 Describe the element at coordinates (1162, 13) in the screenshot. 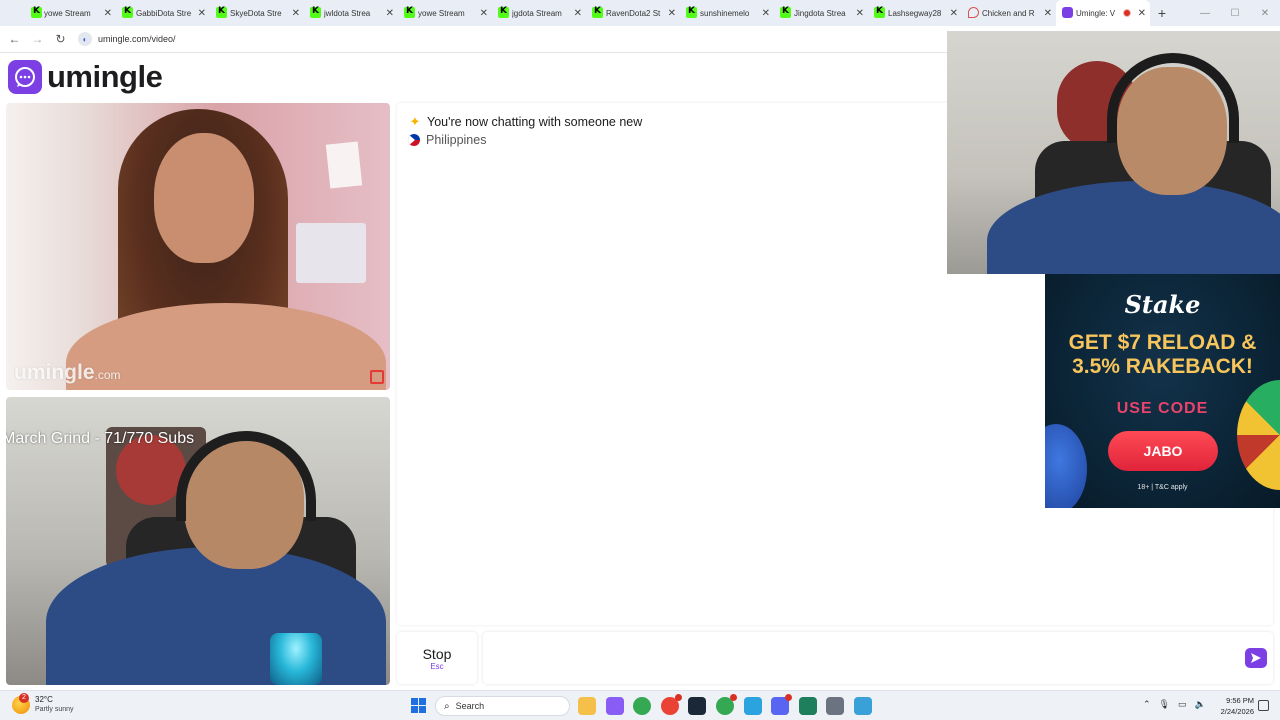

I see `new-tab-button: +` at that location.